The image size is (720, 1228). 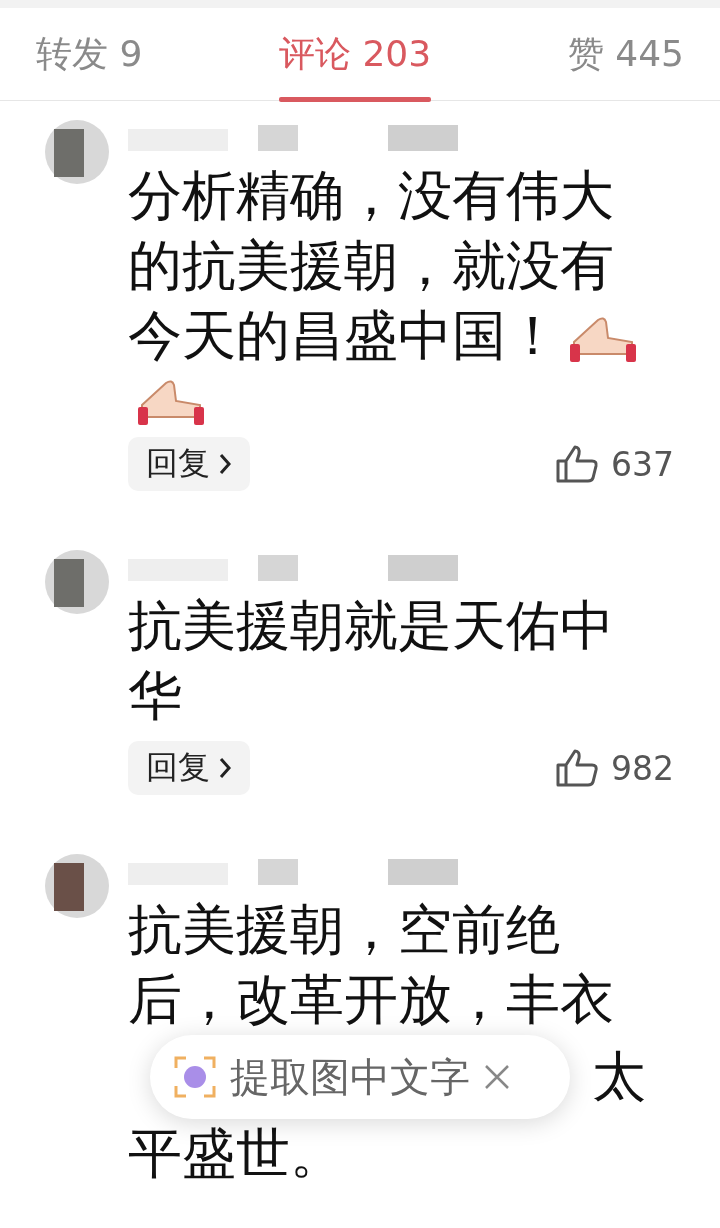 I want to click on comment-text: 太, so click(x=619, y=1077).